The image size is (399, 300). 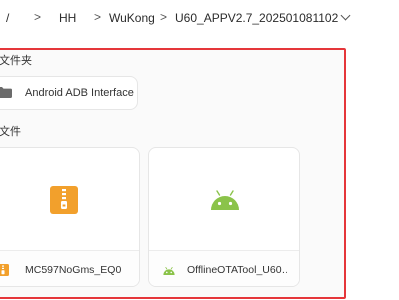 I want to click on breadcrumb-item-wukong: WuKong, so click(x=132, y=18).